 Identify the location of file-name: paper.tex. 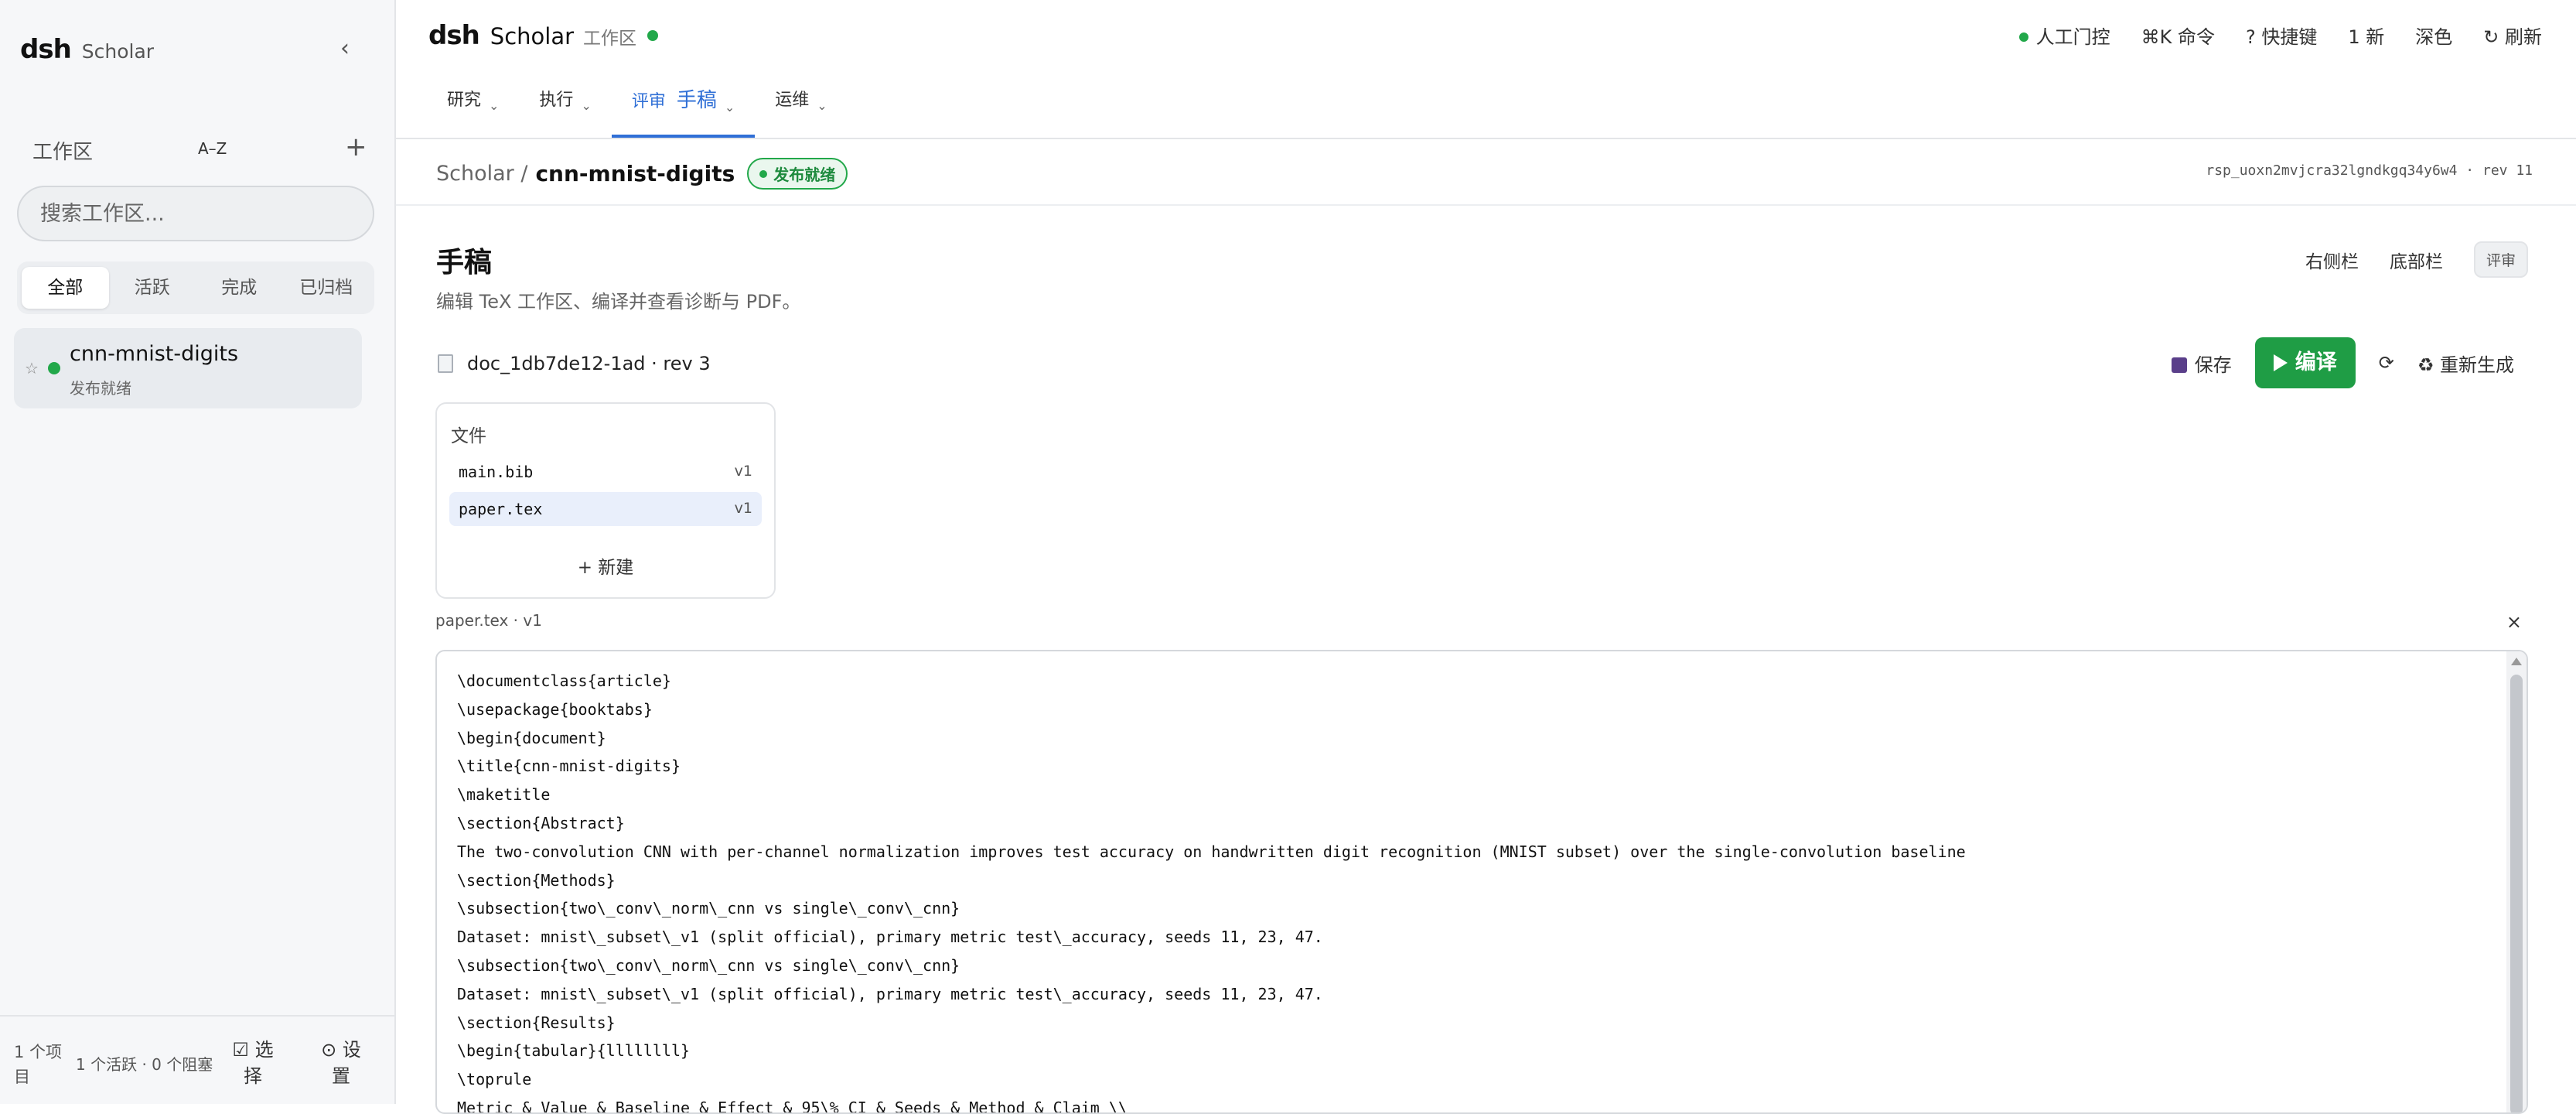
(501, 509).